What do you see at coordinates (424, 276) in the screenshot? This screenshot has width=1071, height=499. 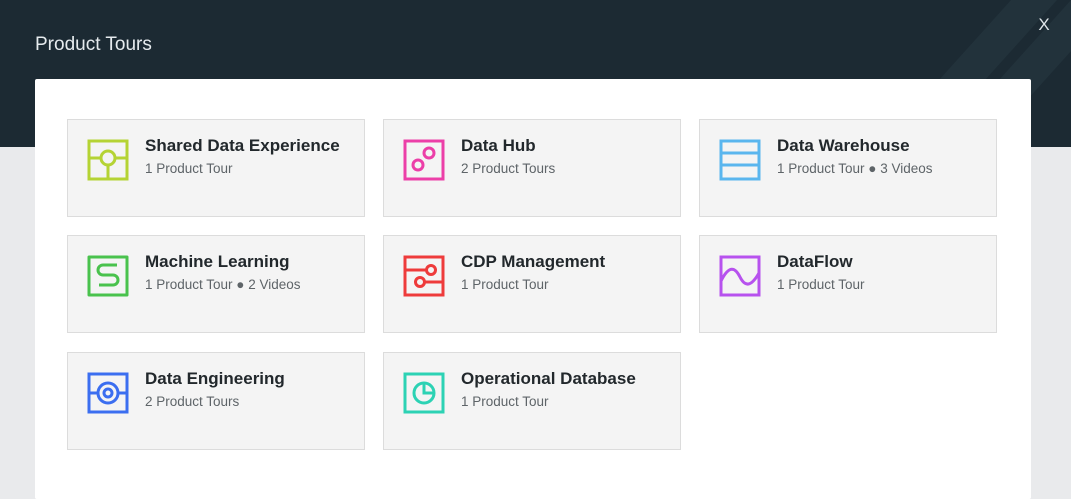 I see `cdp-management-icon` at bounding box center [424, 276].